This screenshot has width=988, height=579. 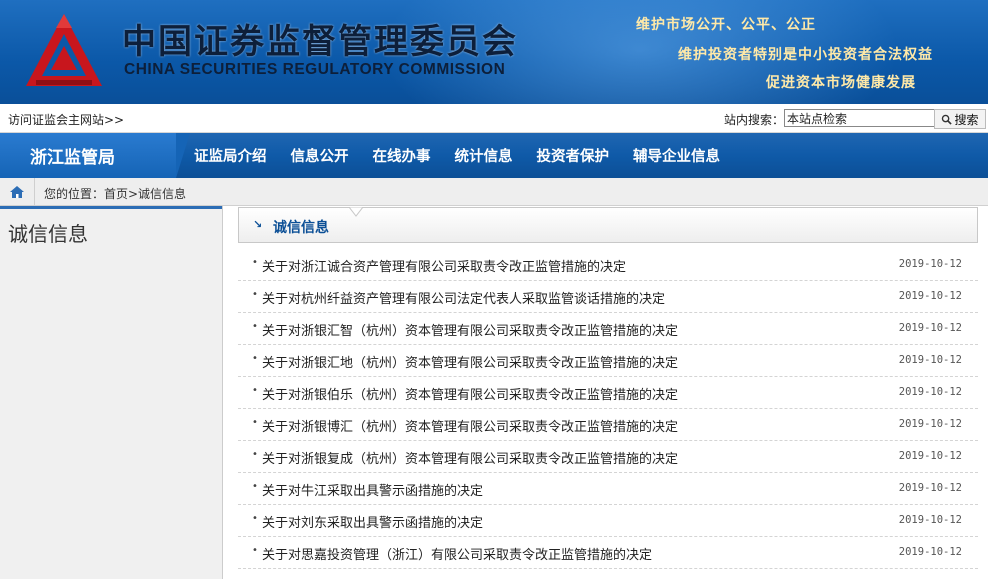 What do you see at coordinates (470, 457) in the screenshot?
I see `list-item-title: 关于对浙银复成（杭州）资本管理有限公司采取责令改正监管措施的决定` at bounding box center [470, 457].